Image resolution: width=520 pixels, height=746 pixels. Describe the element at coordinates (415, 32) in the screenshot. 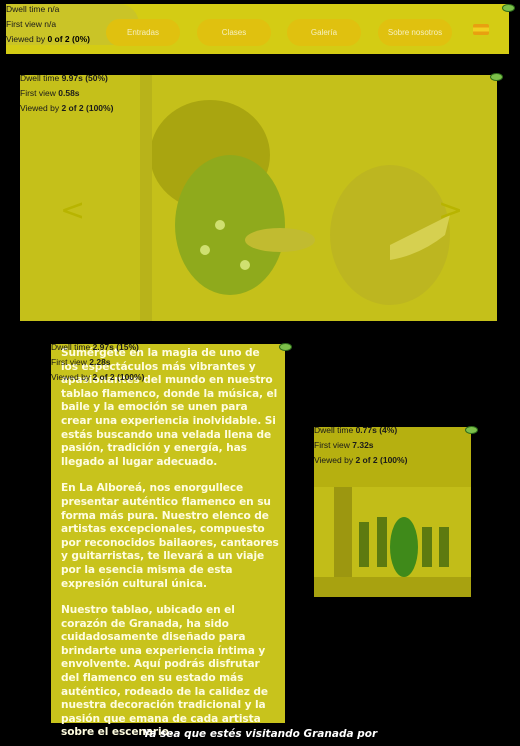

I see `nav-item-sobre-nosotros: Sobre nosotros` at that location.